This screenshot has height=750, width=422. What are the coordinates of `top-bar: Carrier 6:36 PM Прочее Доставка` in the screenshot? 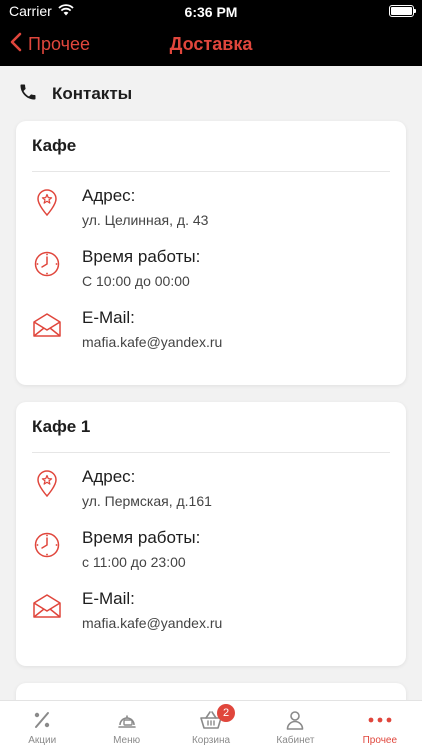 It's located at (211, 33).